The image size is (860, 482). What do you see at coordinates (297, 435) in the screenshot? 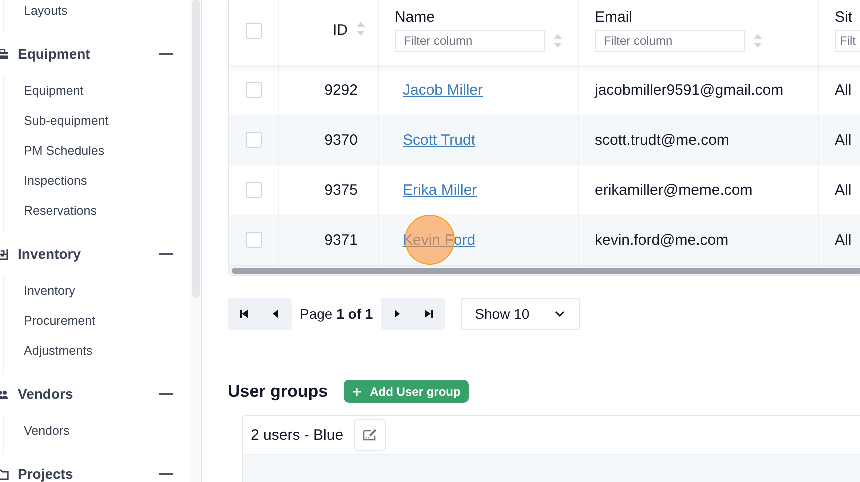
I see `group-label: 2 users - Blue` at bounding box center [297, 435].